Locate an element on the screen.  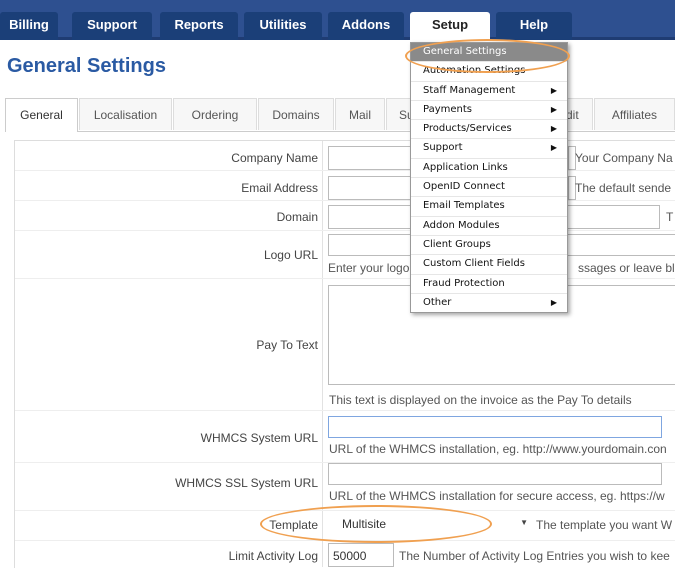
logo-url-hint-continued: ssages or leave blar is located at coordinates (626, 268).